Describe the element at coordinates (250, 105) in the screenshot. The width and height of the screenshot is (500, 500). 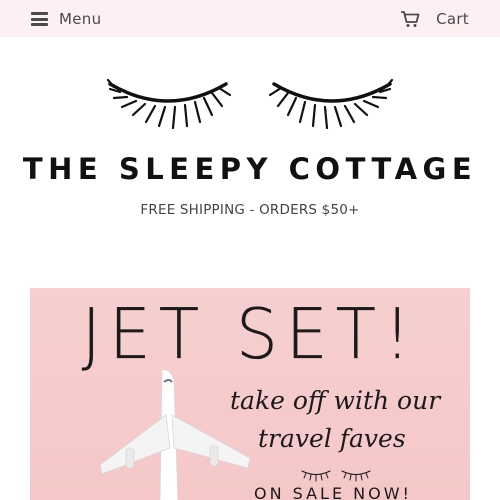
I see `eyelashes-logo` at that location.